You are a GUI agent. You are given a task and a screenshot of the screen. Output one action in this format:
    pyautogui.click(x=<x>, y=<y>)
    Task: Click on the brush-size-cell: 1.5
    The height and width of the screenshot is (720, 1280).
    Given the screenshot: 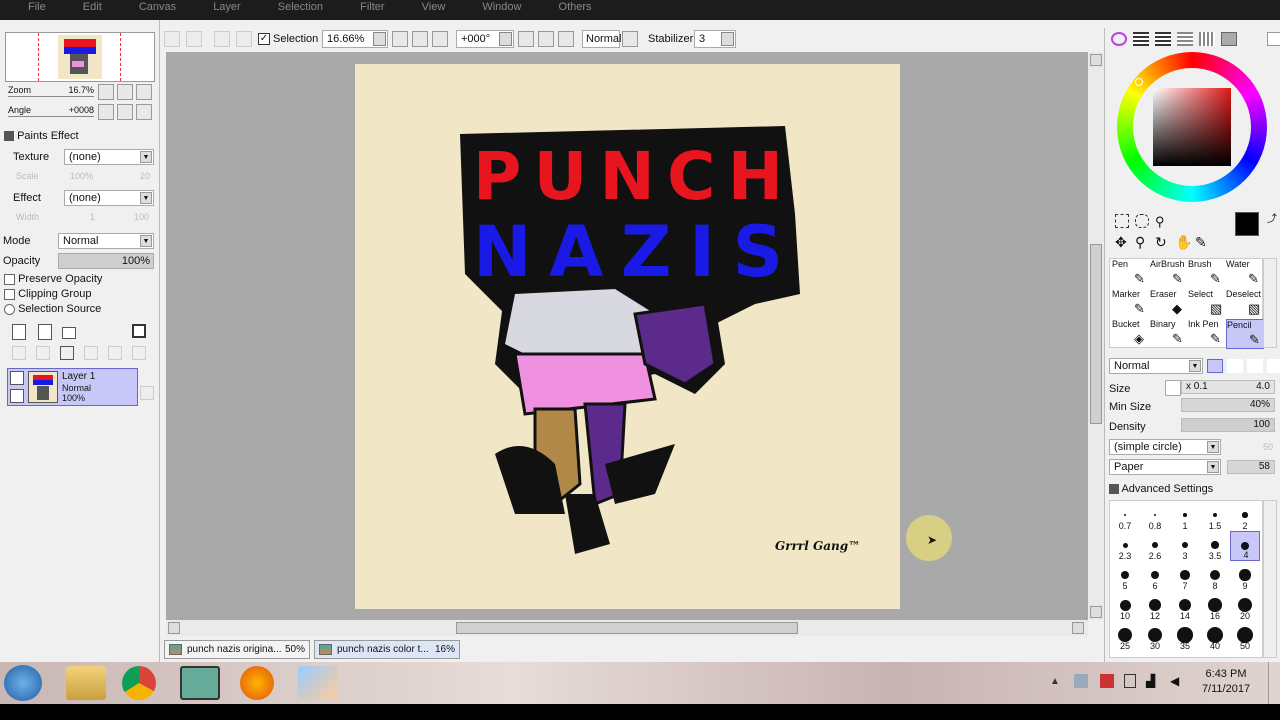 What is the action you would take?
    pyautogui.click(x=1215, y=516)
    